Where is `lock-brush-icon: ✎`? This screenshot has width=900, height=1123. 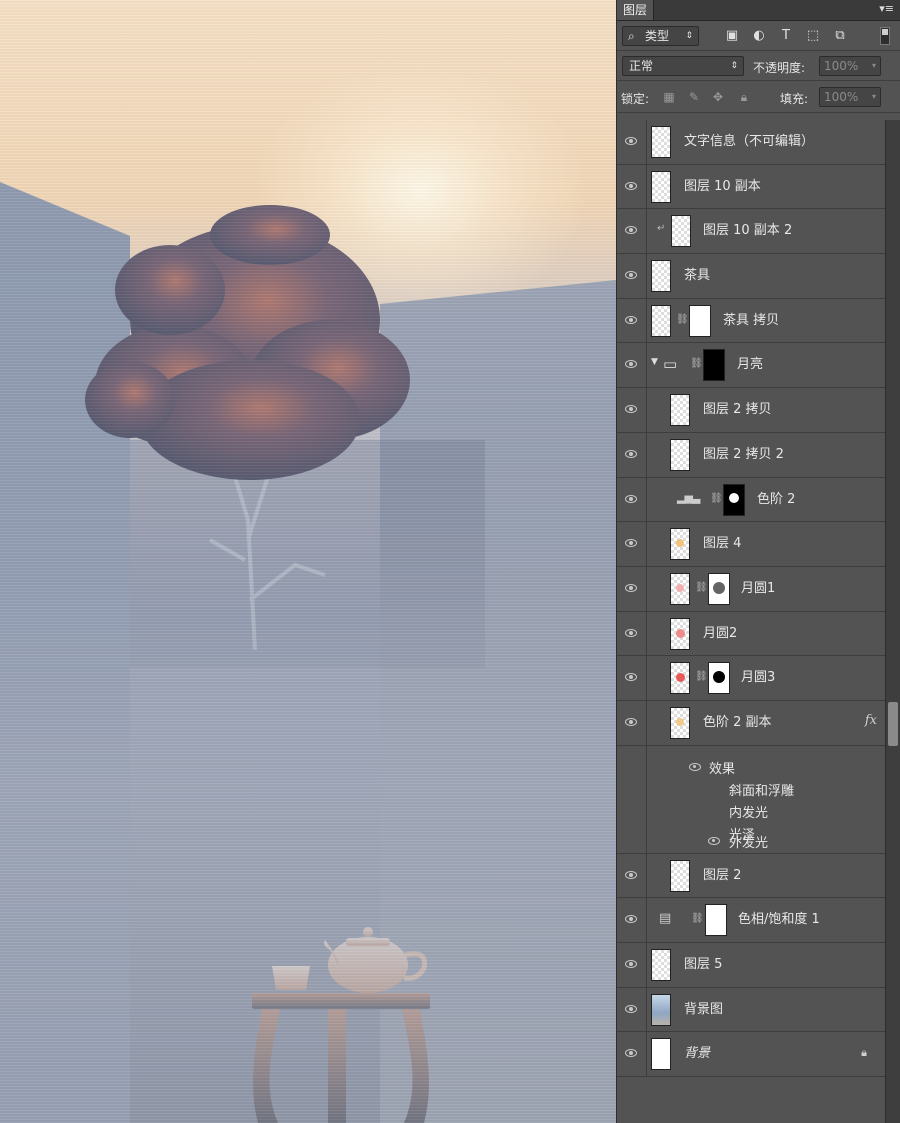 lock-brush-icon: ✎ is located at coordinates (694, 97).